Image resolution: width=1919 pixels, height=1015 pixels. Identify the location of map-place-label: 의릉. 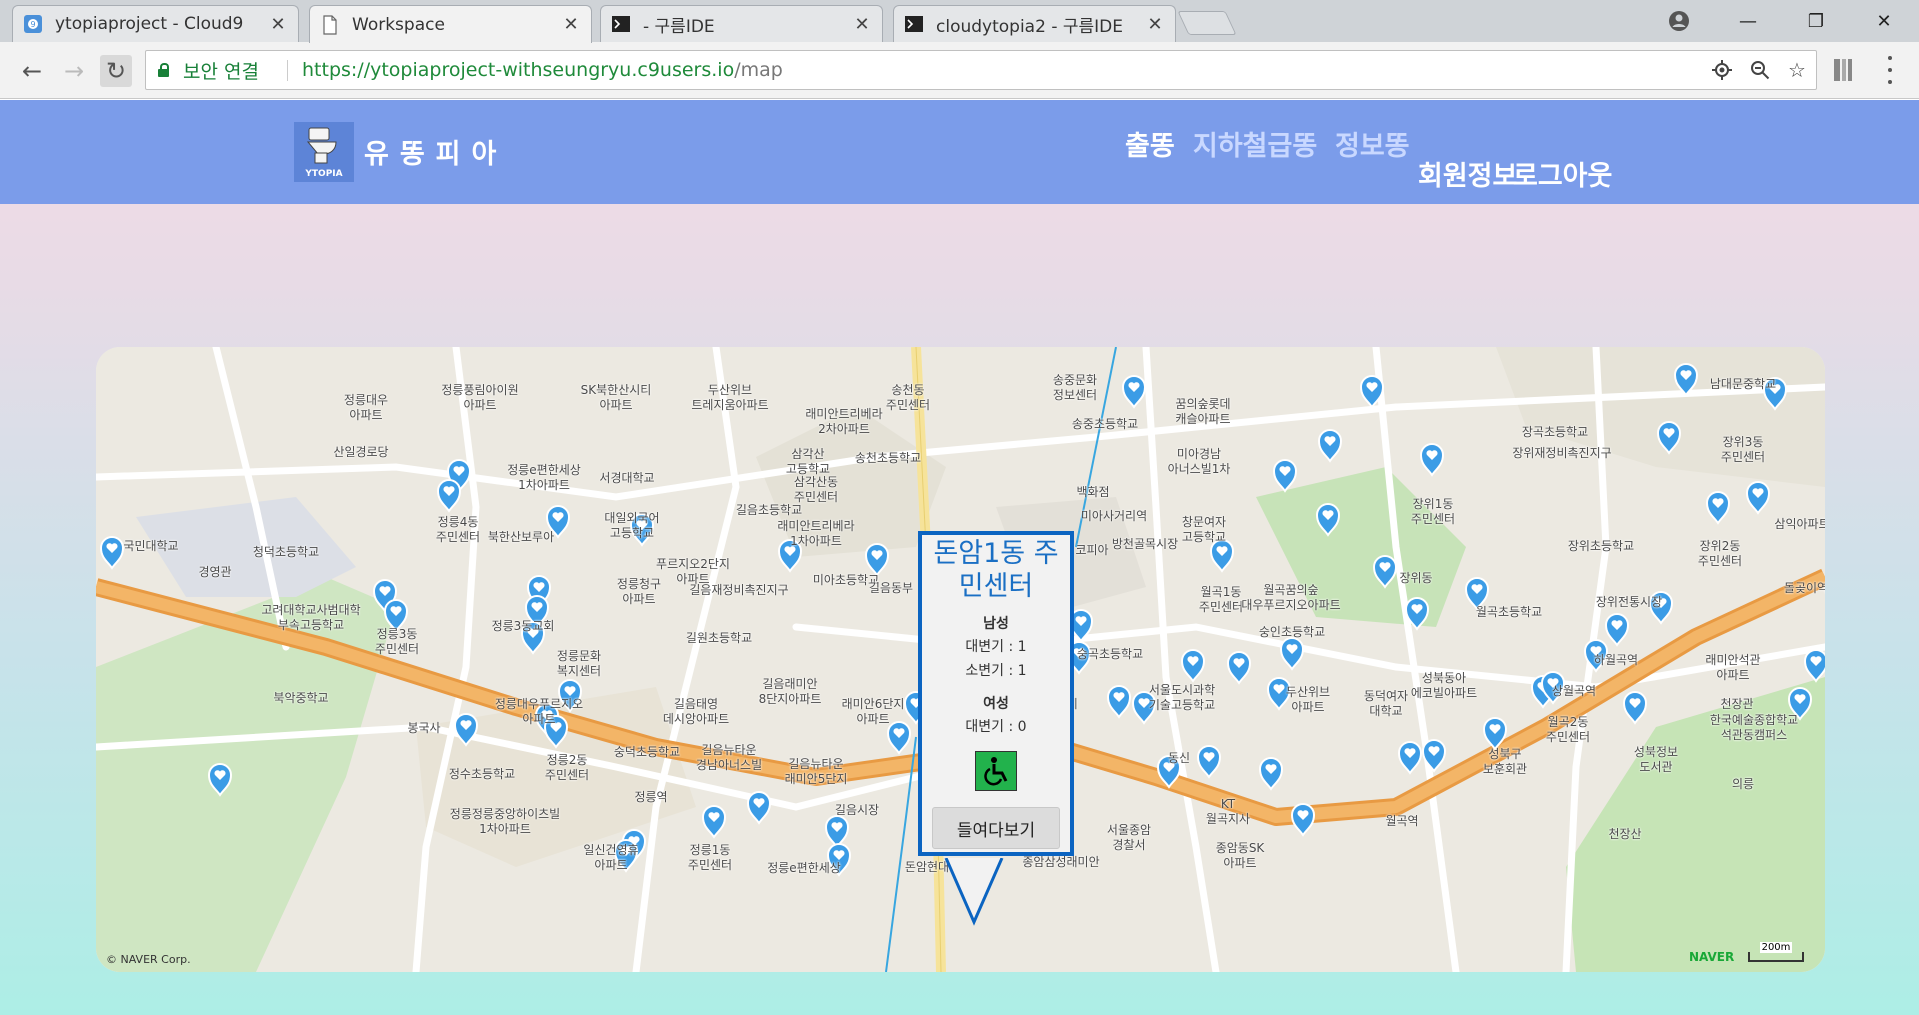
(1743, 784).